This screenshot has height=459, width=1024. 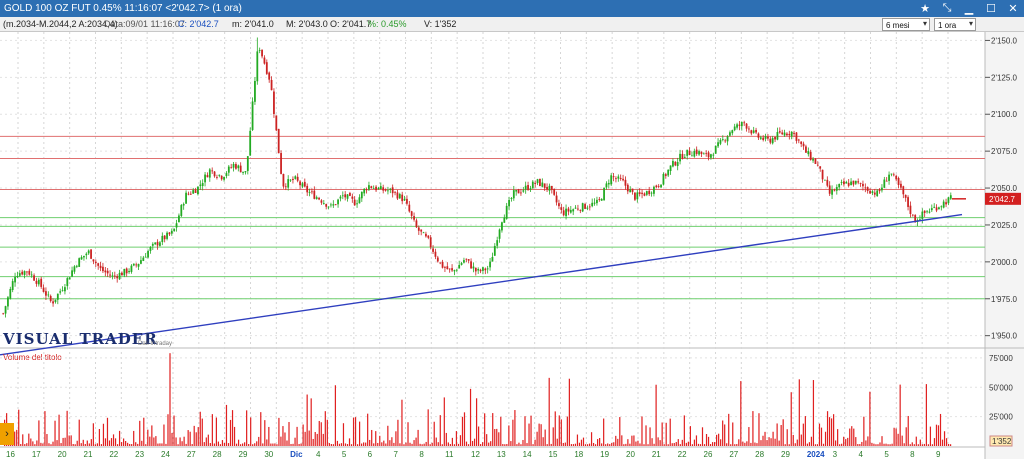 I want to click on period-select: 6 mesi ▾, so click(x=906, y=24).